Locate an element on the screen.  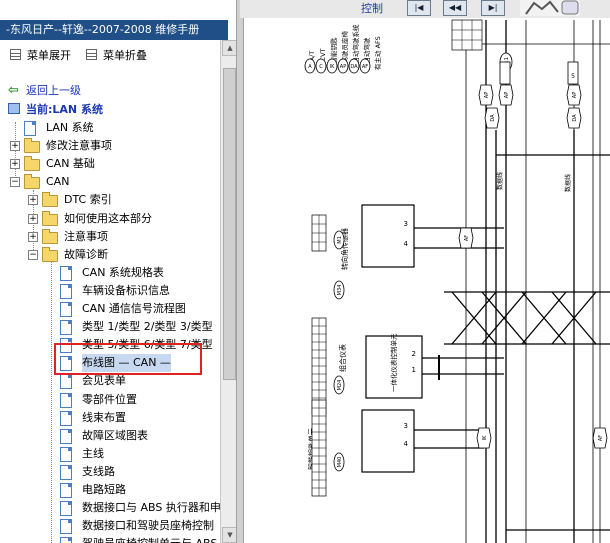
tree-item-label: 主线 is located at coordinates (93, 453).